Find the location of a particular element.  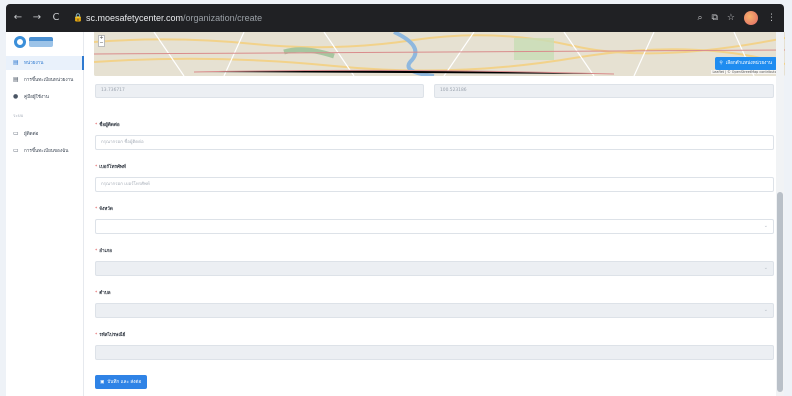

save-and-submit-button: ▣ บันทึก และ ส่งต่อ is located at coordinates (121, 382).